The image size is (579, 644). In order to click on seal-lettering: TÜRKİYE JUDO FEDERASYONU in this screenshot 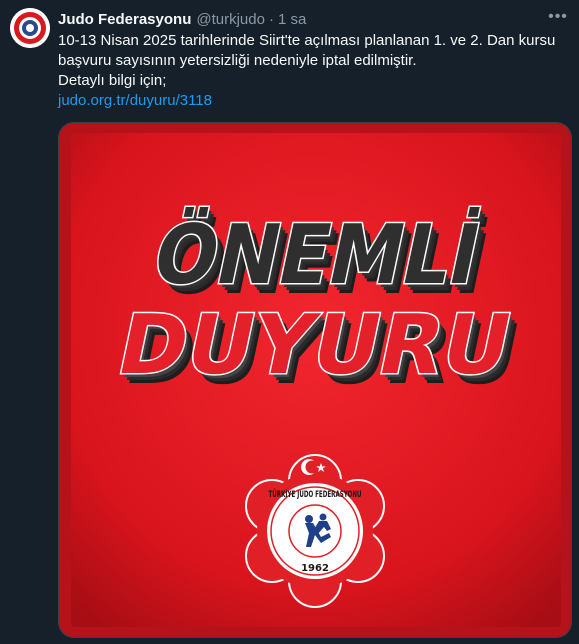, I will do `click(314, 494)`.